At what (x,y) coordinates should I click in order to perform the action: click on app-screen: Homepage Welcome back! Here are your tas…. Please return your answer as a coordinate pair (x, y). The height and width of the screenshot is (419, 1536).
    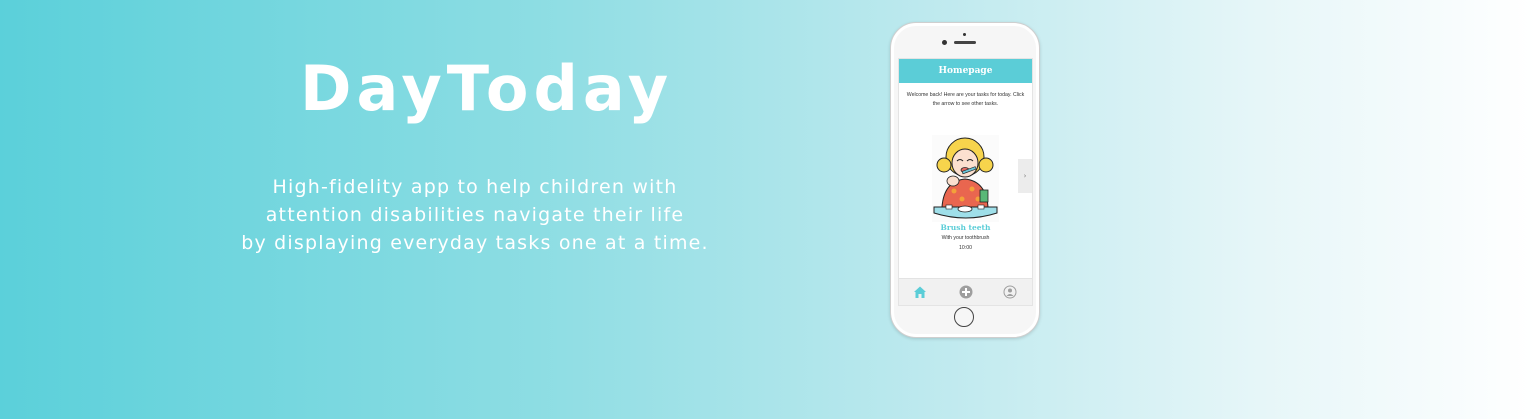
    Looking at the image, I should click on (965, 182).